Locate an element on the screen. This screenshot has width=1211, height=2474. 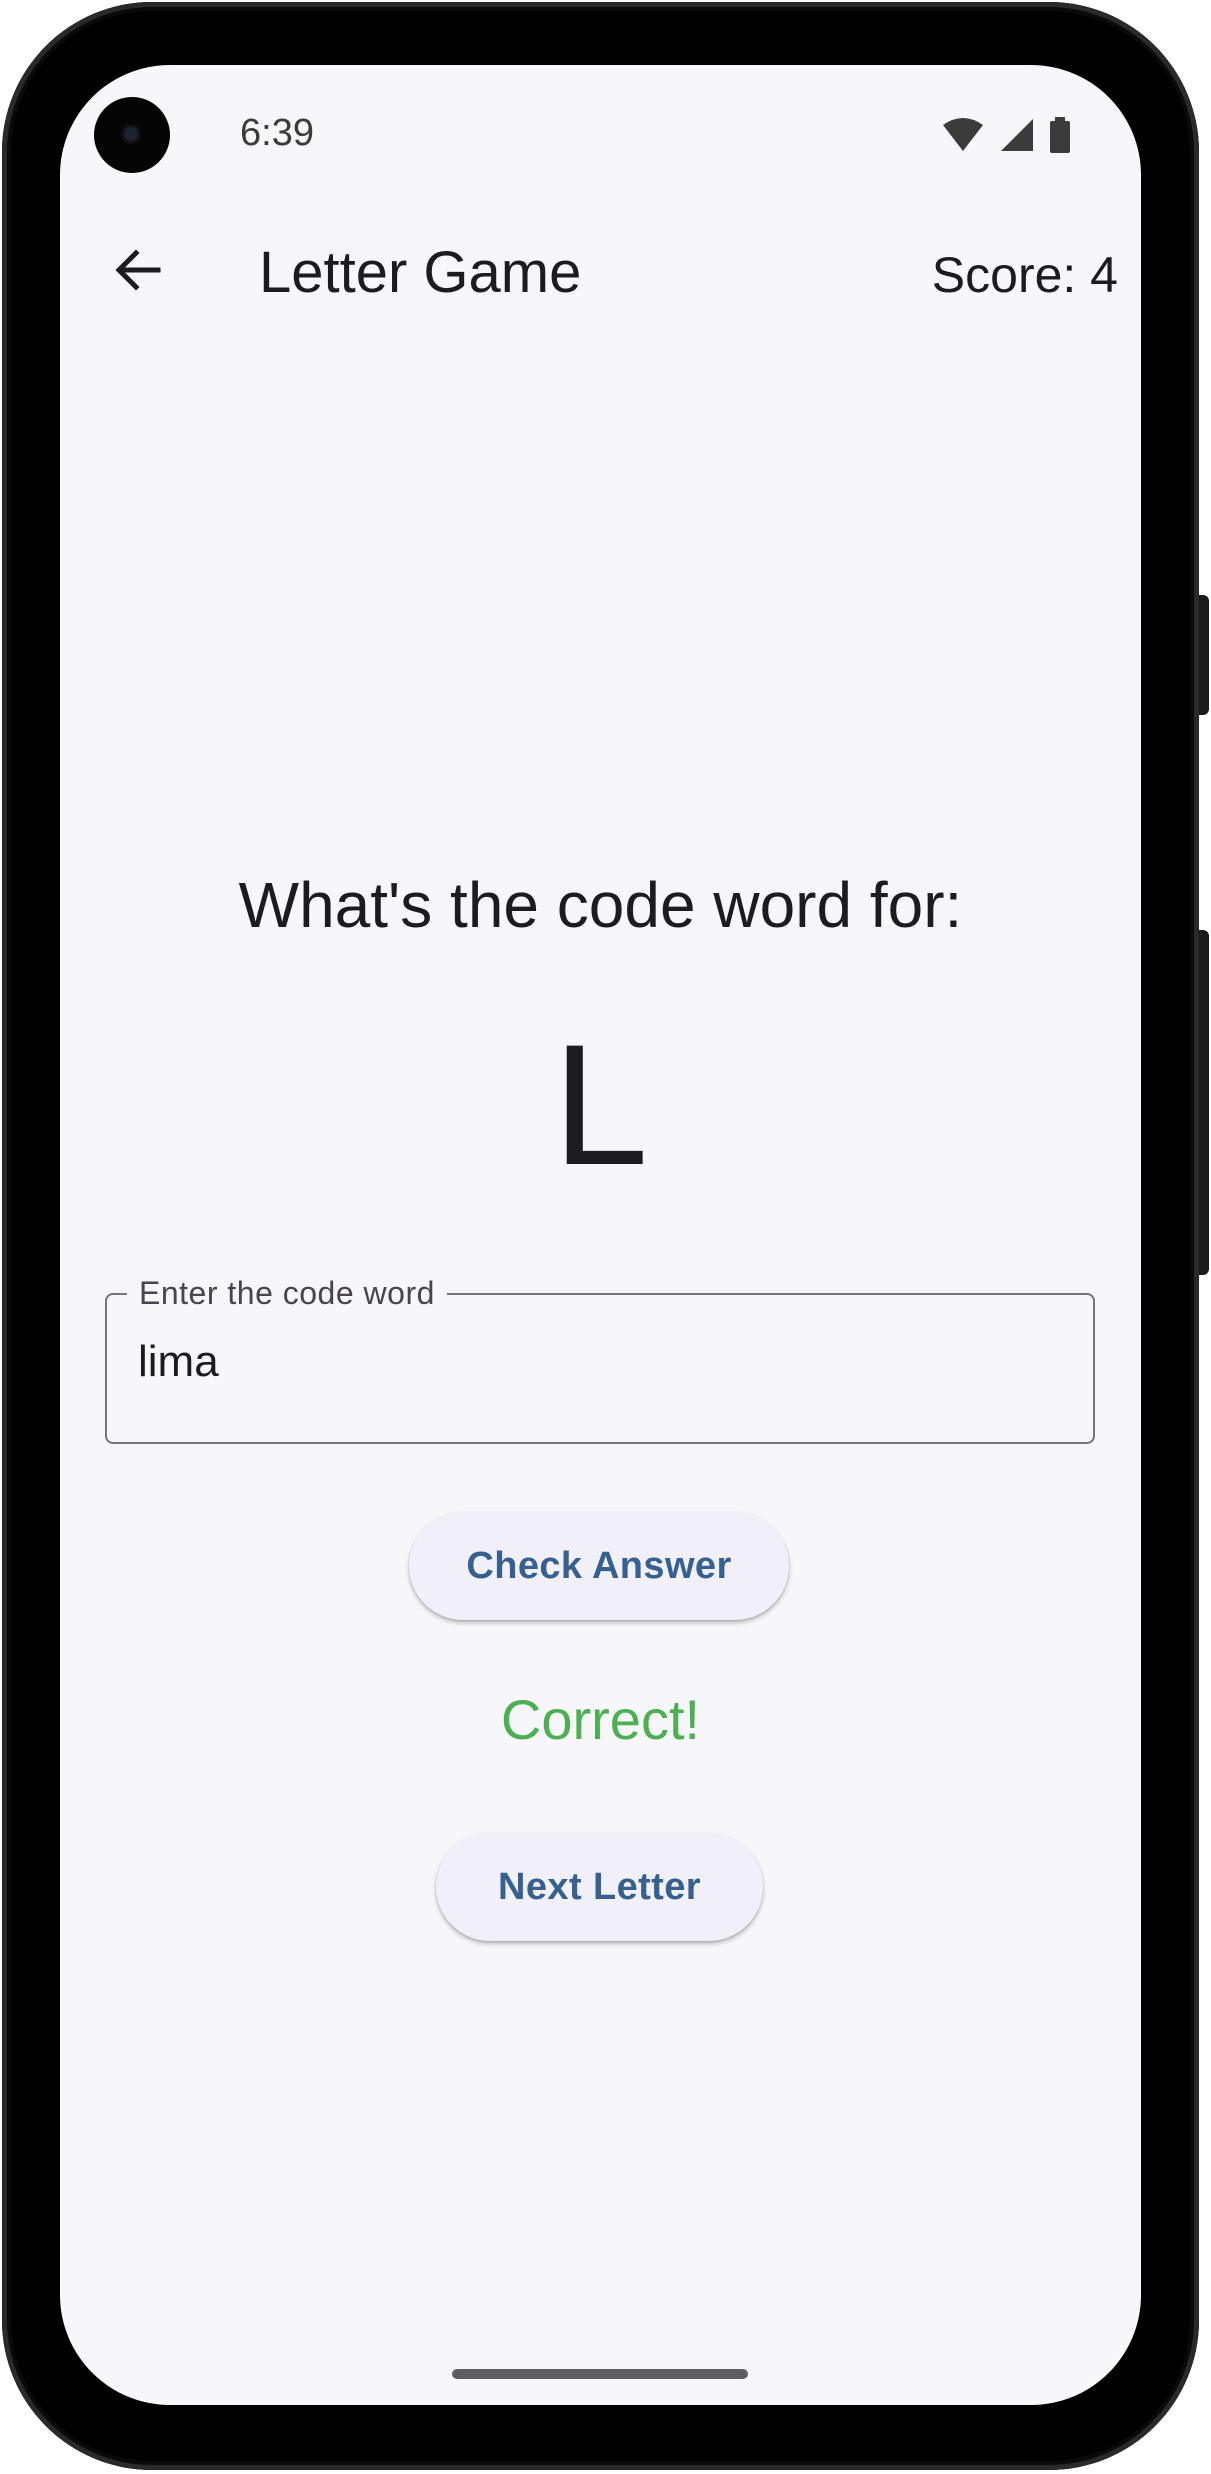
arrow-back-icon is located at coordinates (138, 270).